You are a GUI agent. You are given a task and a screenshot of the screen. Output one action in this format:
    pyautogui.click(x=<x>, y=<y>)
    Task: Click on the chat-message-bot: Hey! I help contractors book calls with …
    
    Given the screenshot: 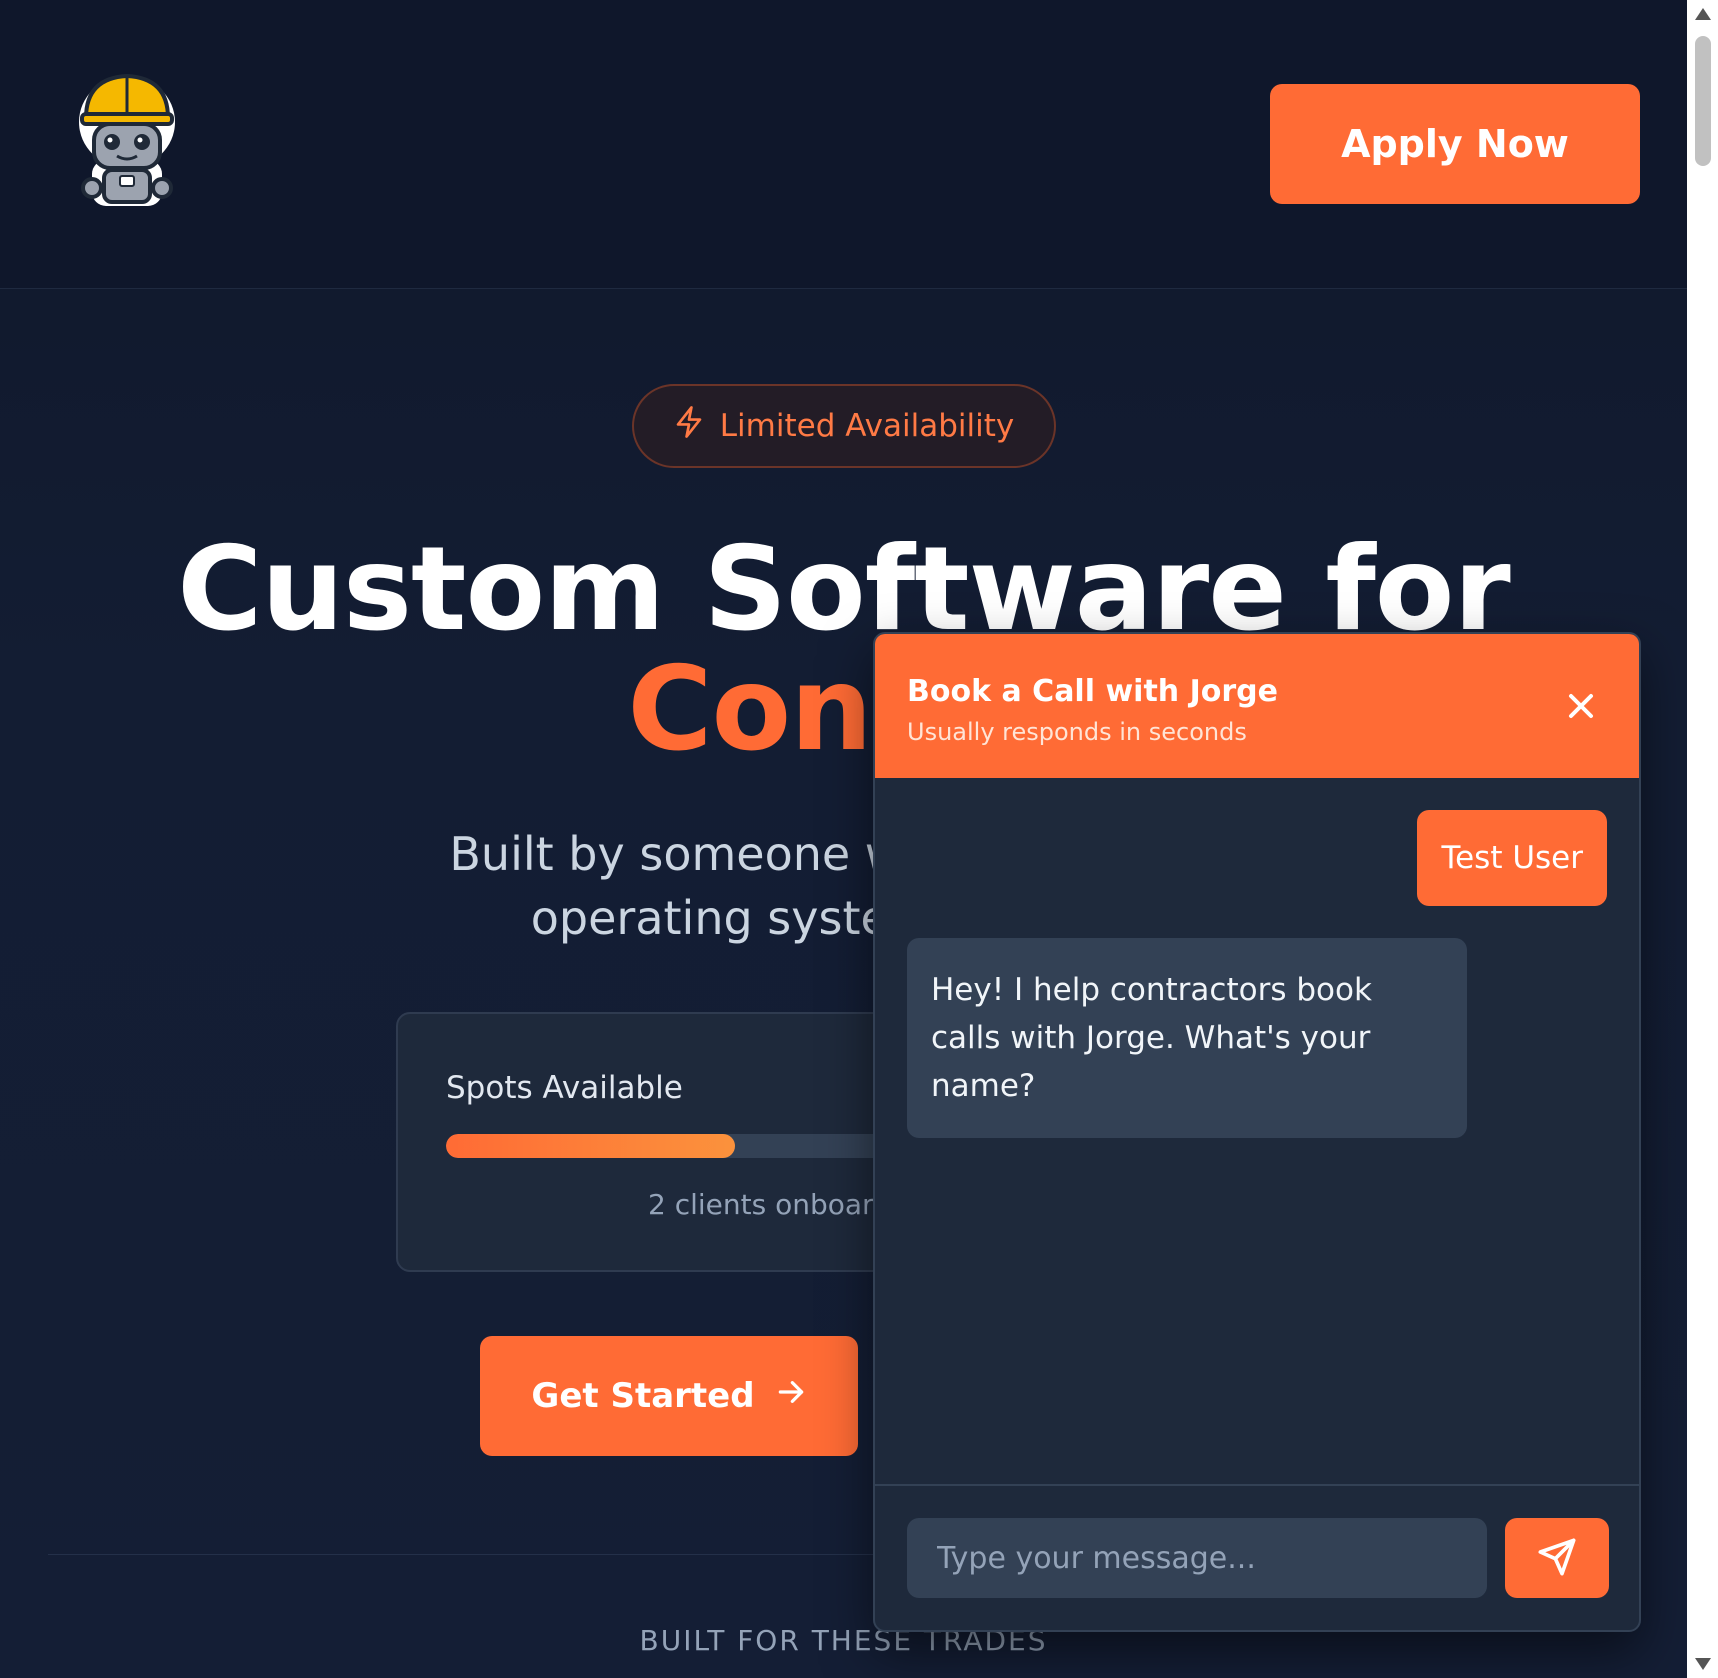 What is the action you would take?
    pyautogui.click(x=1187, y=1038)
    